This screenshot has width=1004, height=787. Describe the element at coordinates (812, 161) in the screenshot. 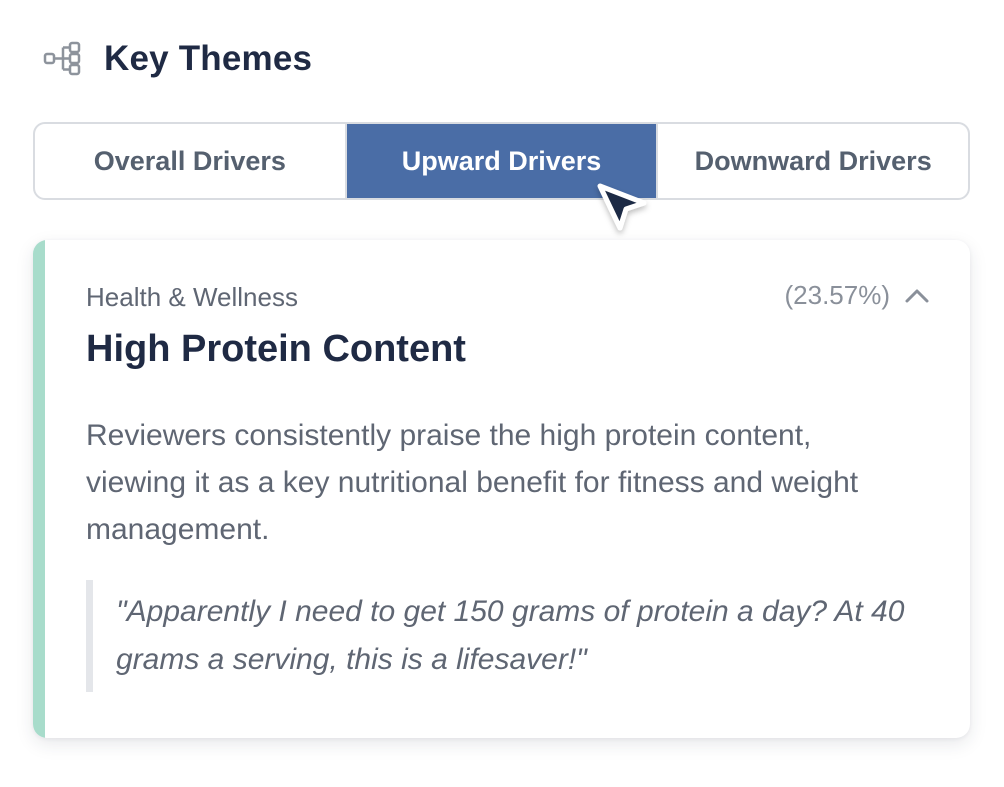

I see `tab-downward-drivers: Downward Drivers` at that location.